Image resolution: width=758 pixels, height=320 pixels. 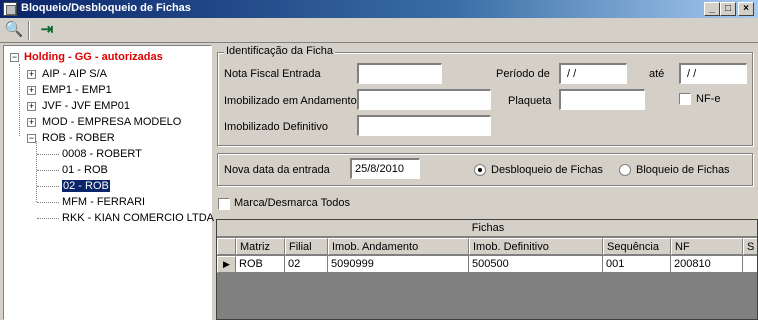 What do you see at coordinates (385, 168) in the screenshot?
I see `nova-data-input` at bounding box center [385, 168].